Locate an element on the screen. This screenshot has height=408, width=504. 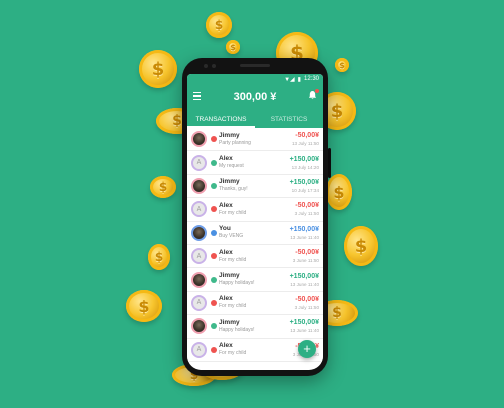
tab-bar: TRANSACTIONS STATISTICS is located at coordinates (255, 119).